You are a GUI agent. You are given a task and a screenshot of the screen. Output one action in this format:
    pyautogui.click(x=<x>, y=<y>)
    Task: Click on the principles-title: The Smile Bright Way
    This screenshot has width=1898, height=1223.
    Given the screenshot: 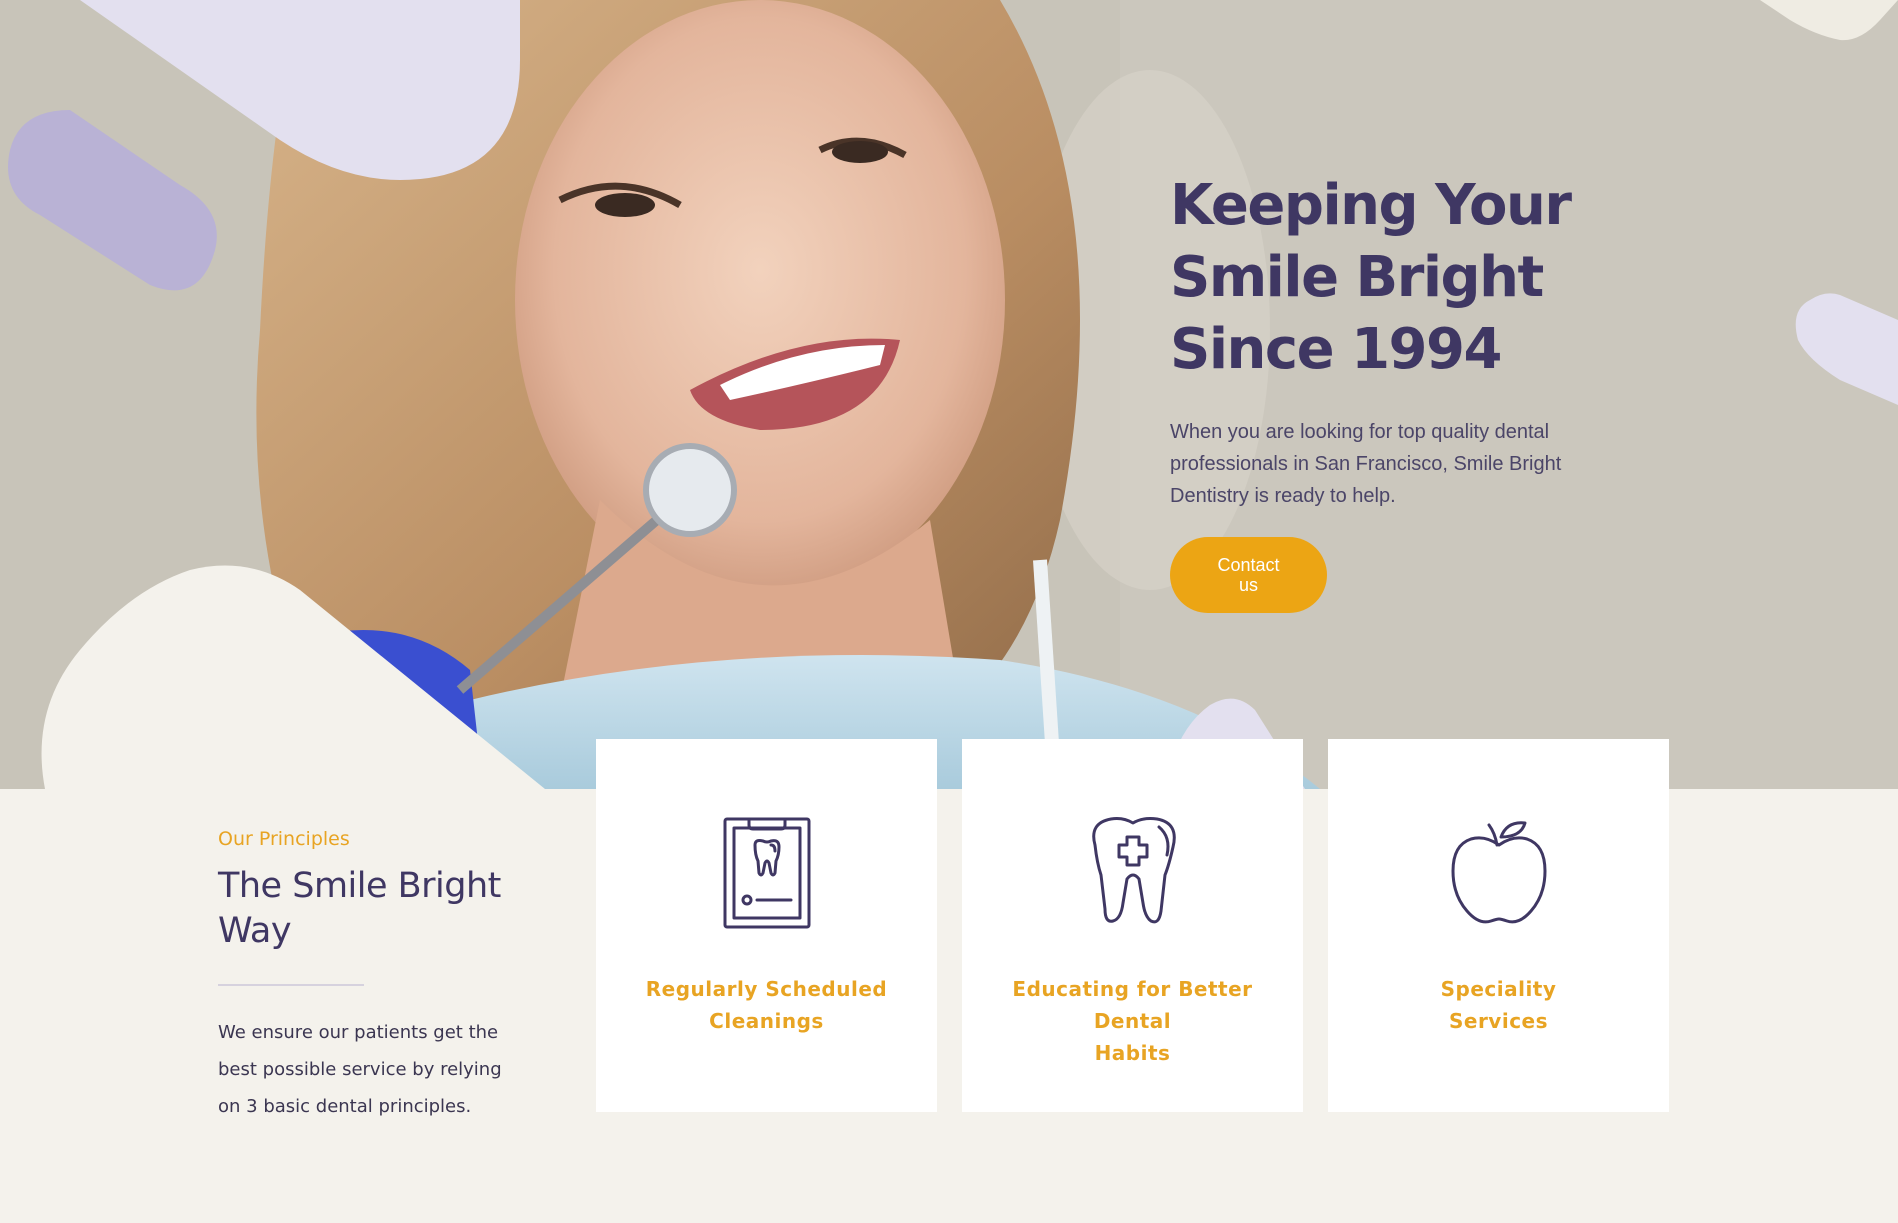 What is the action you would take?
    pyautogui.click(x=368, y=909)
    